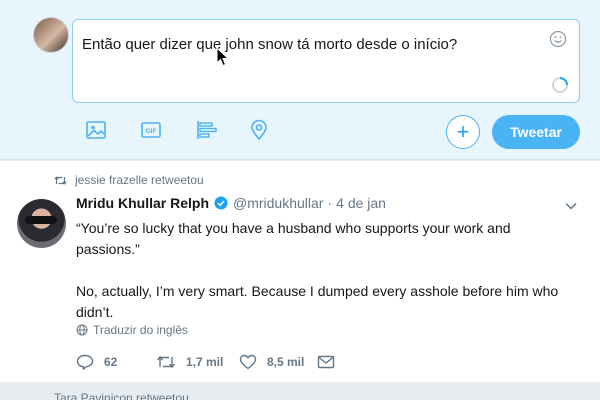  I want to click on verified-badge-icon, so click(221, 203).